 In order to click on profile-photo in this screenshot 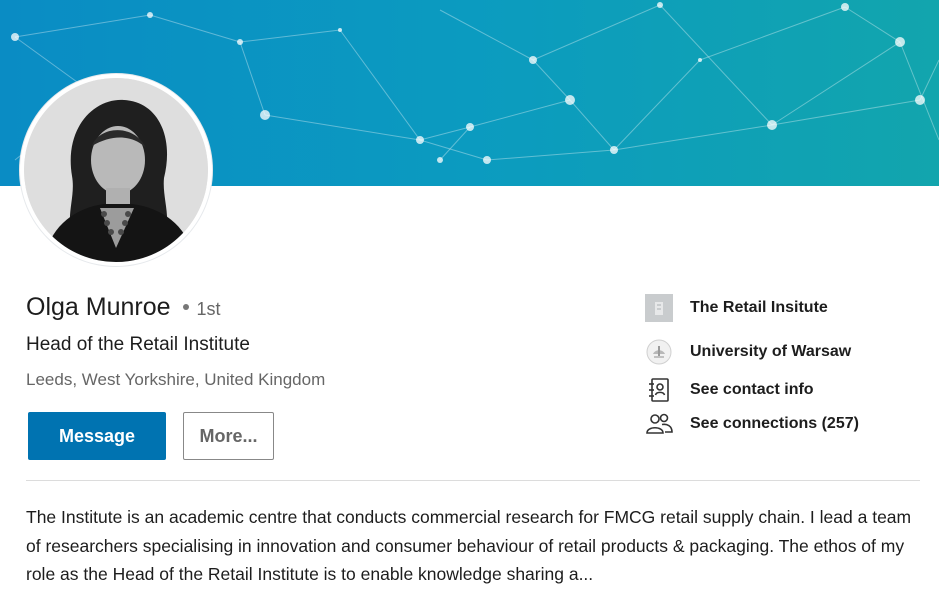, I will do `click(116, 170)`.